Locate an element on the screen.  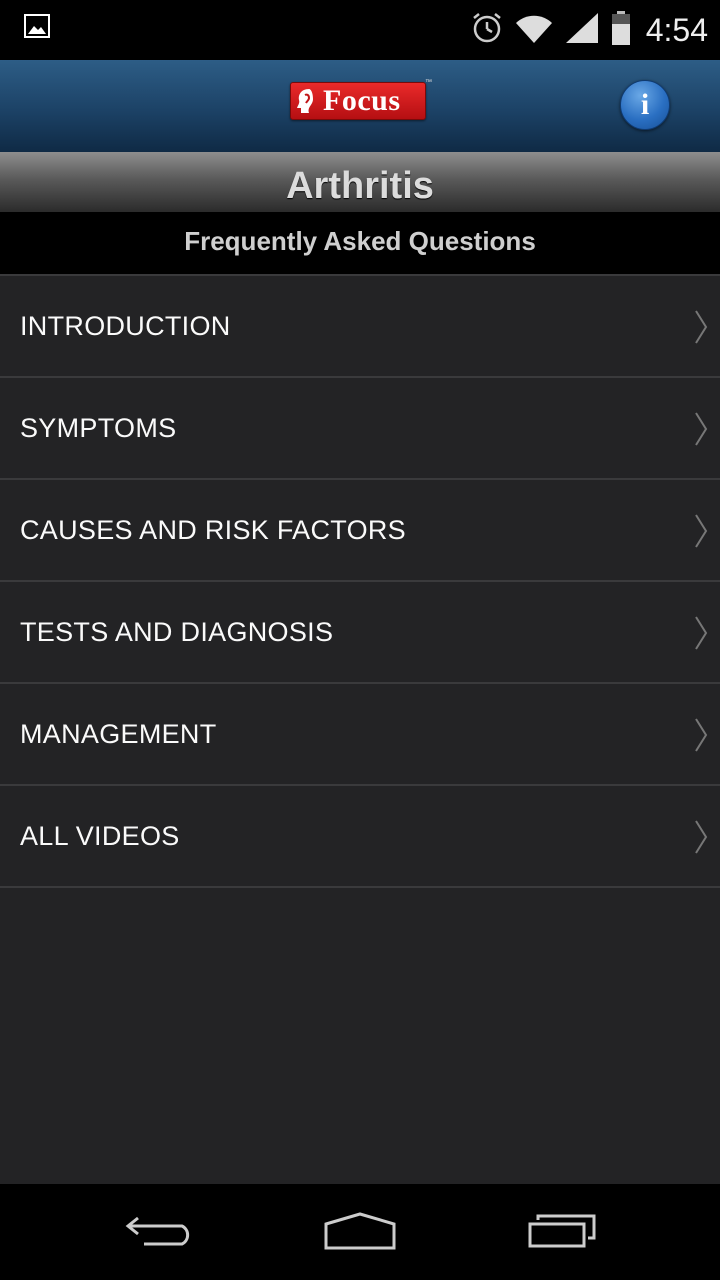
app-header: Focus ™ i is located at coordinates (360, 106).